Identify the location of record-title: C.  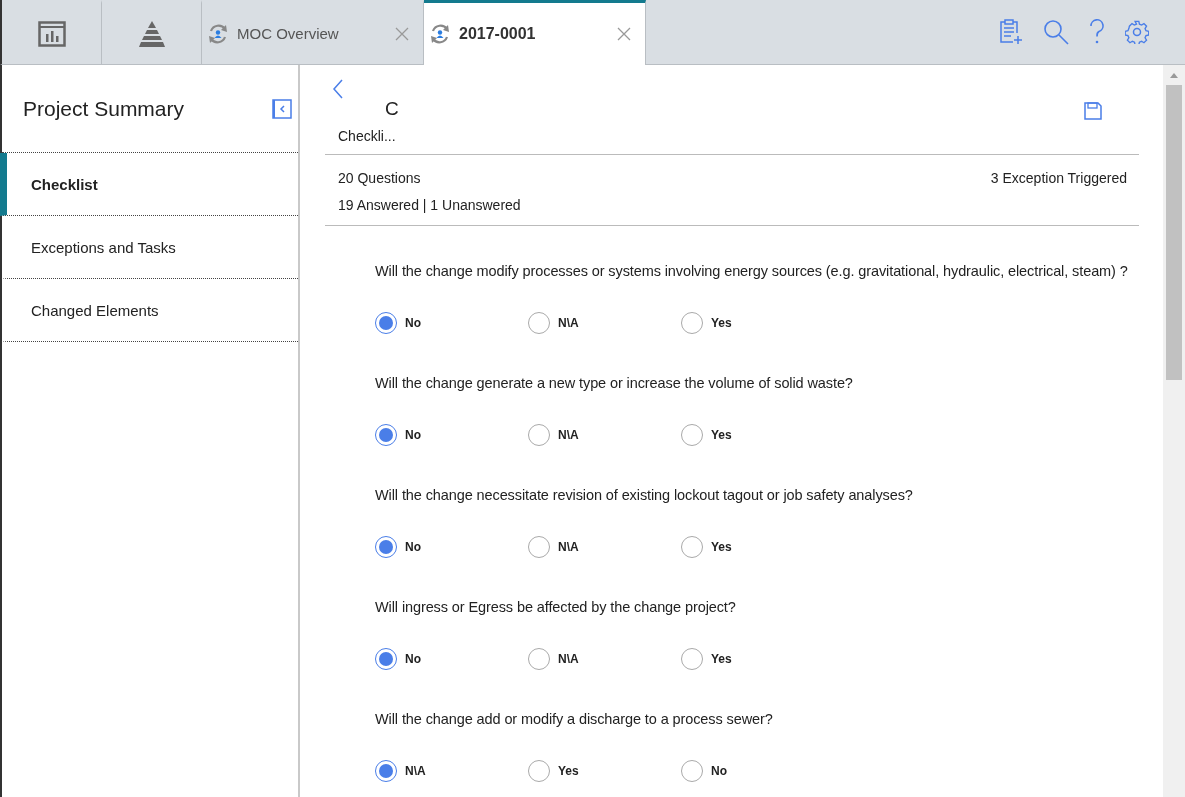
(392, 109).